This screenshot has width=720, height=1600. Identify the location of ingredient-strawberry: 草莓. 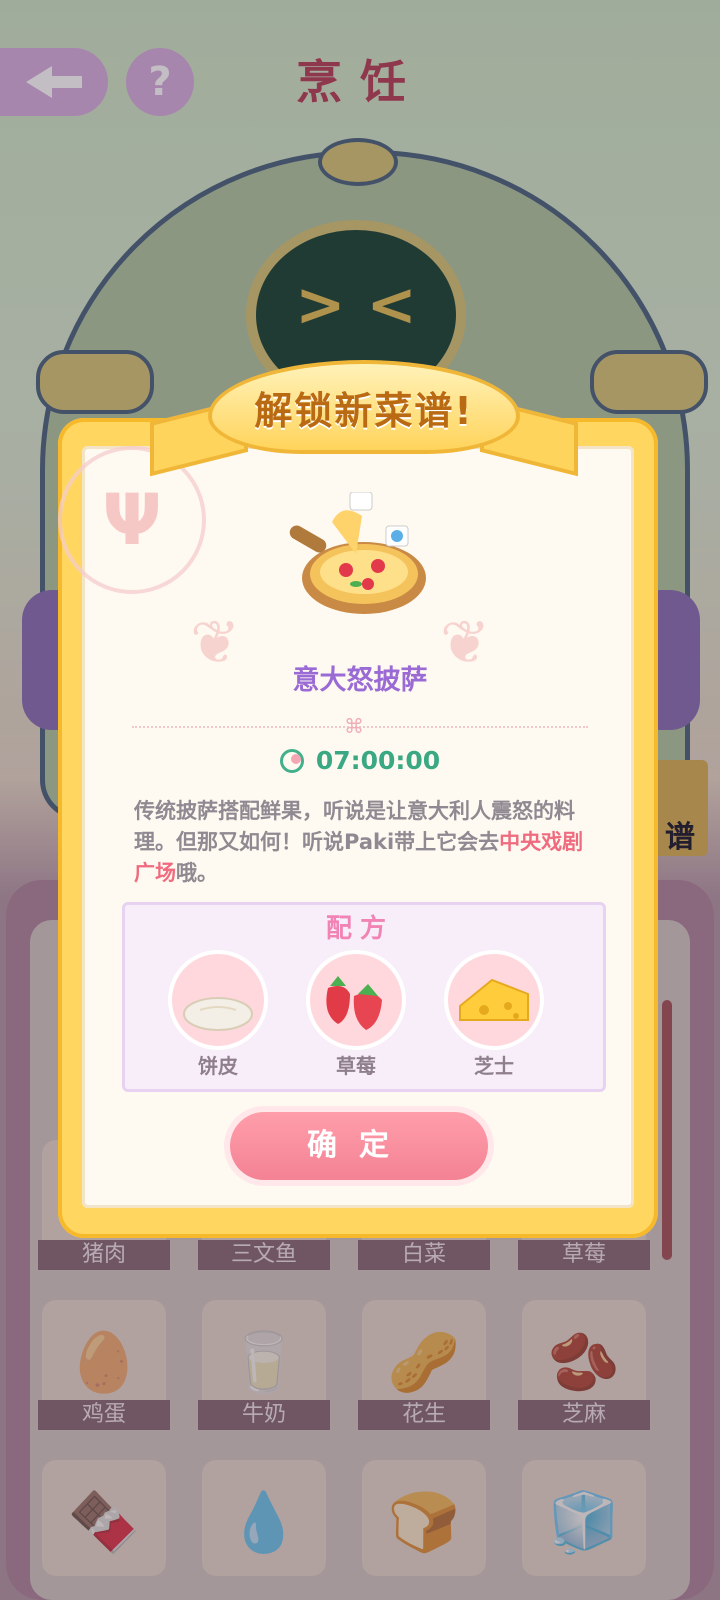
(356, 1014).